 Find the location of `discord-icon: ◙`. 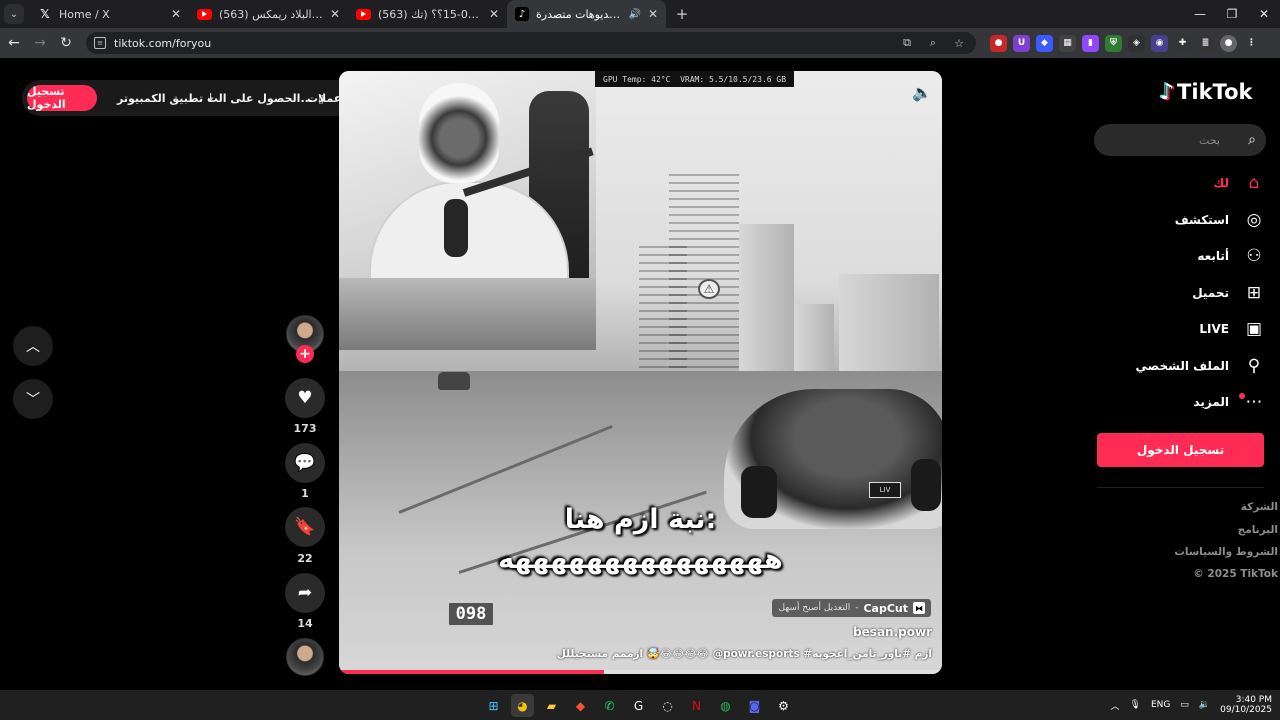

discord-icon: ◙ is located at coordinates (754, 705).